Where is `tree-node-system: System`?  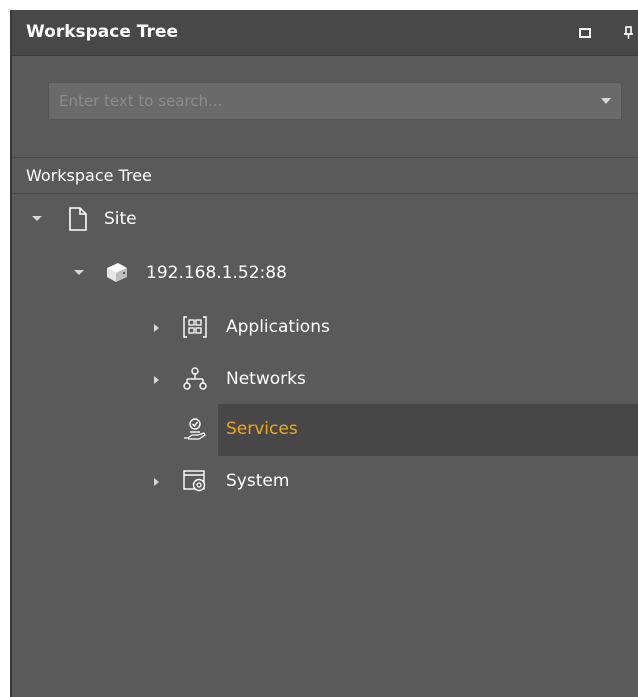 tree-node-system: System is located at coordinates (325, 482).